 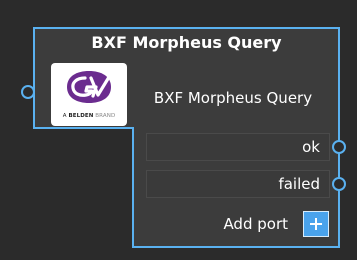 I want to click on output-port-failed-connector, so click(x=339, y=184).